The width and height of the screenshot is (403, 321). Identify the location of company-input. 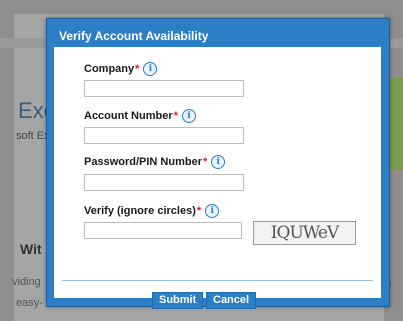
(164, 88).